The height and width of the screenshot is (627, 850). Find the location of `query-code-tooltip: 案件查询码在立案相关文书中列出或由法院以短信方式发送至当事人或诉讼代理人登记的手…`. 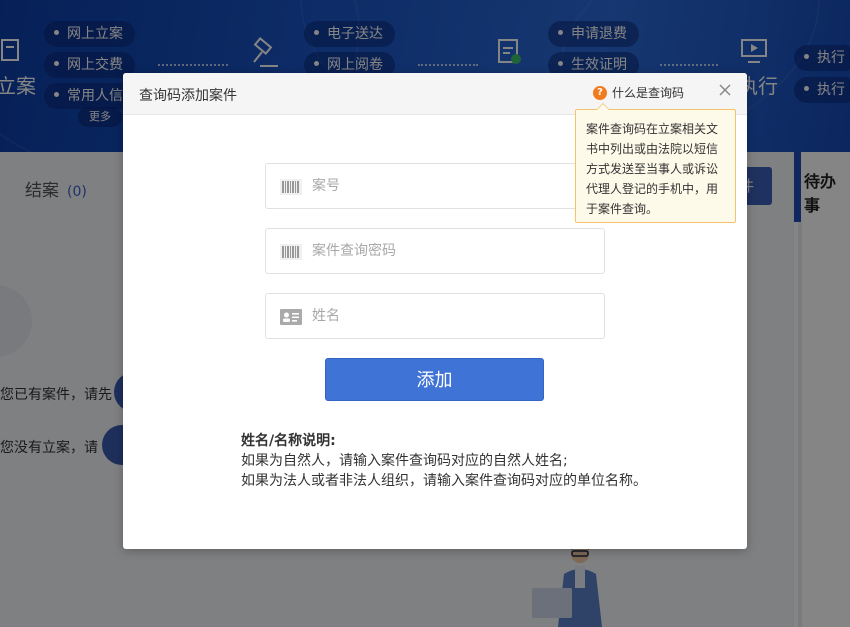

query-code-tooltip: 案件查询码在立案相关文书中列出或由法院以短信方式发送至当事人或诉讼代理人登记的手… is located at coordinates (655, 163).